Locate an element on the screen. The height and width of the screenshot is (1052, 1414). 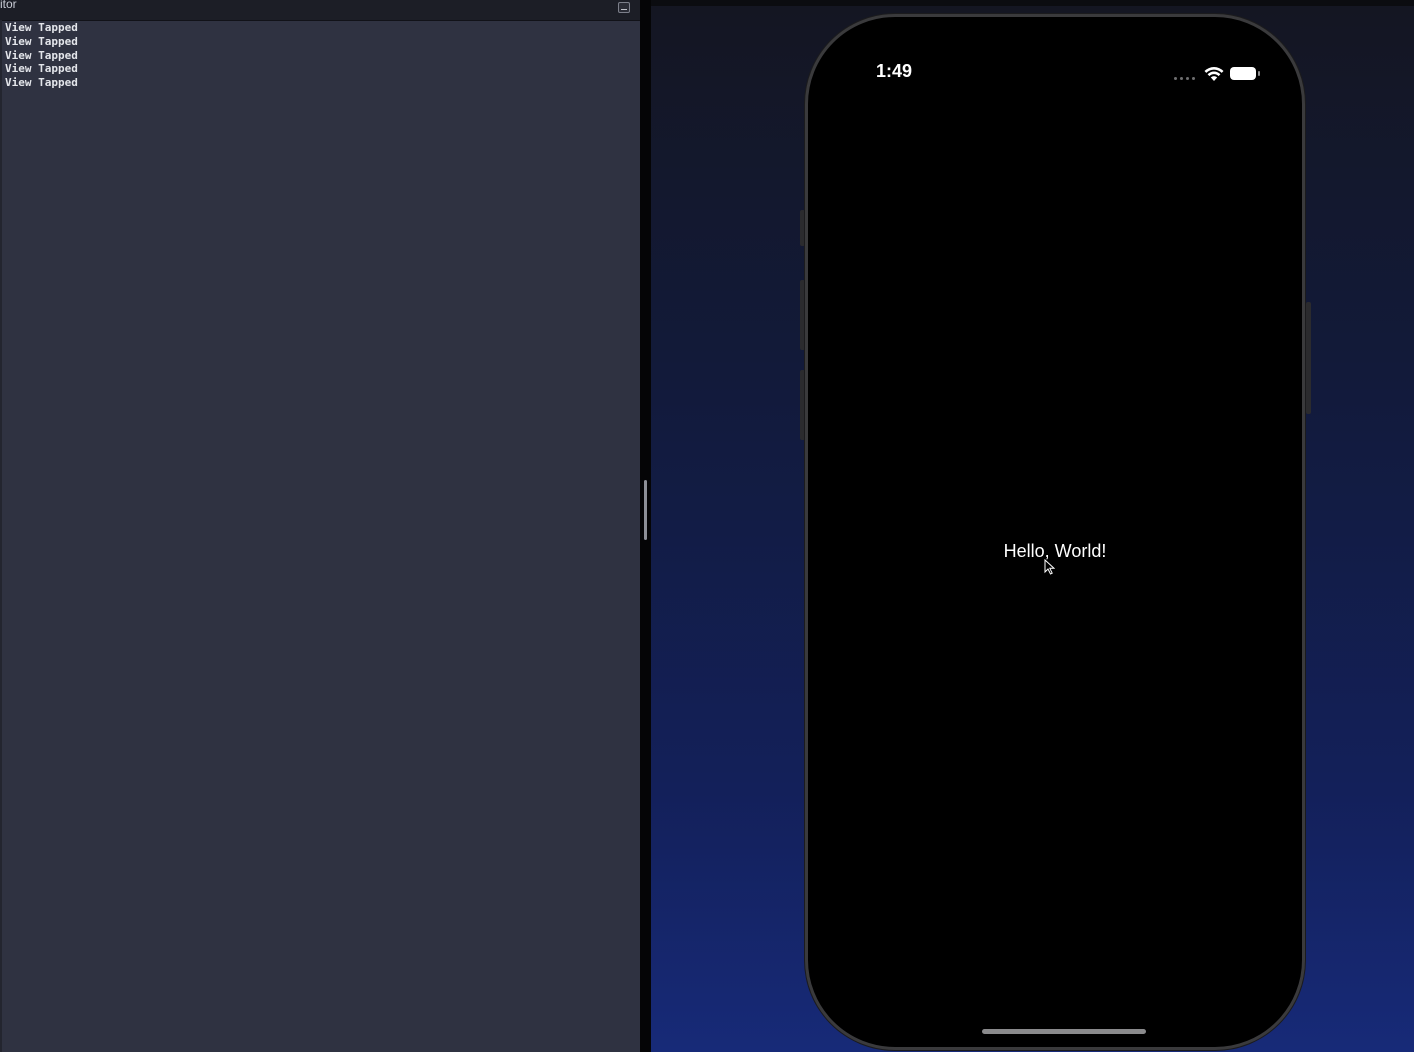
phone-power-button is located at coordinates (1308, 358).